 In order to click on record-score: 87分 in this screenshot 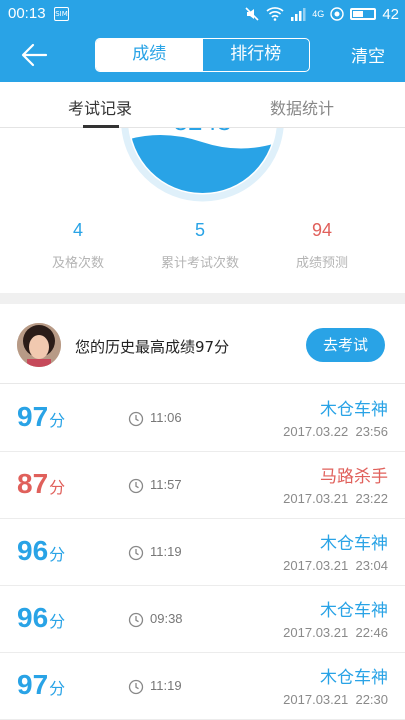, I will do `click(41, 484)`.